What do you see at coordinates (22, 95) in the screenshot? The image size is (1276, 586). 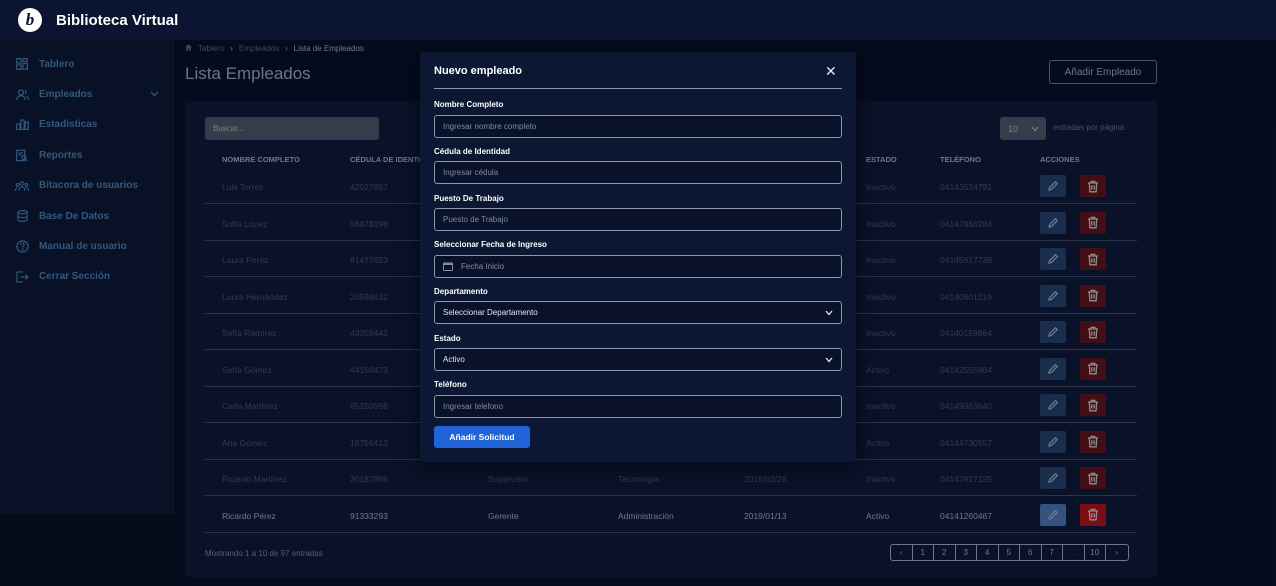 I see `users-icon` at bounding box center [22, 95].